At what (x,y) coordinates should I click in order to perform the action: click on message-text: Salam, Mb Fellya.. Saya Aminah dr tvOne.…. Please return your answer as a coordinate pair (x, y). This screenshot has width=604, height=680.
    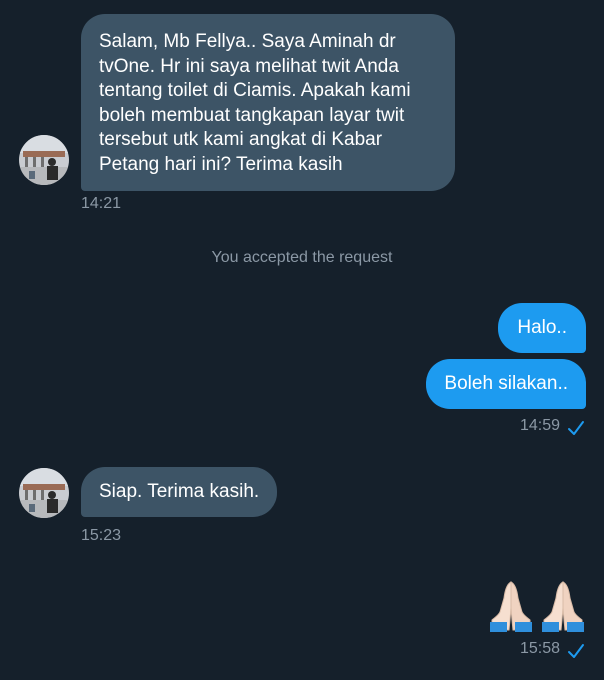
    Looking at the image, I should click on (255, 103).